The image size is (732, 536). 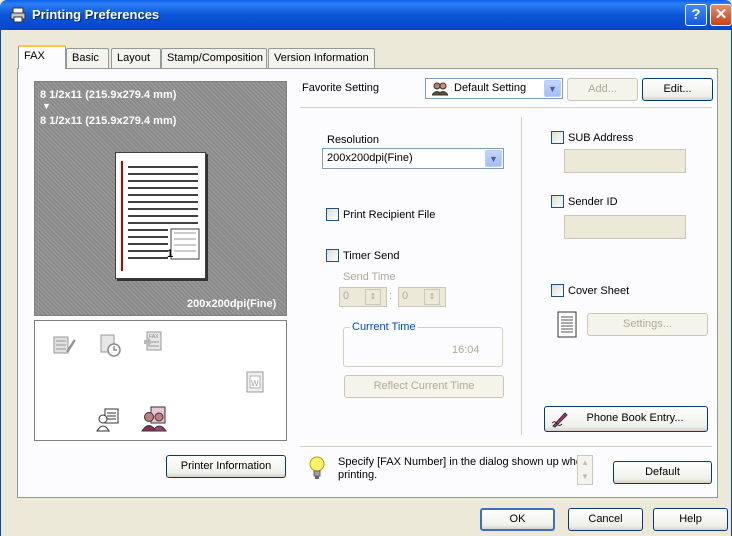 I want to click on tab-layout: Layout, so click(x=136, y=58).